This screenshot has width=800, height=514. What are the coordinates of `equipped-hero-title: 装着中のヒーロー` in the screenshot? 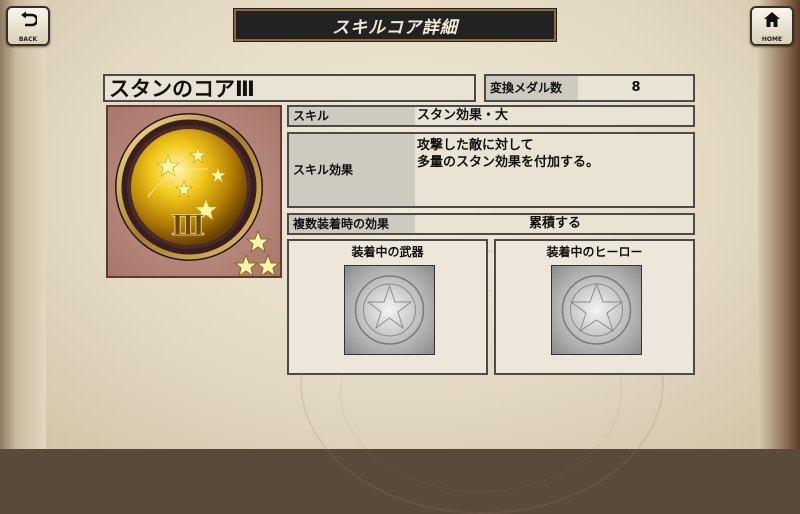 It's located at (594, 252).